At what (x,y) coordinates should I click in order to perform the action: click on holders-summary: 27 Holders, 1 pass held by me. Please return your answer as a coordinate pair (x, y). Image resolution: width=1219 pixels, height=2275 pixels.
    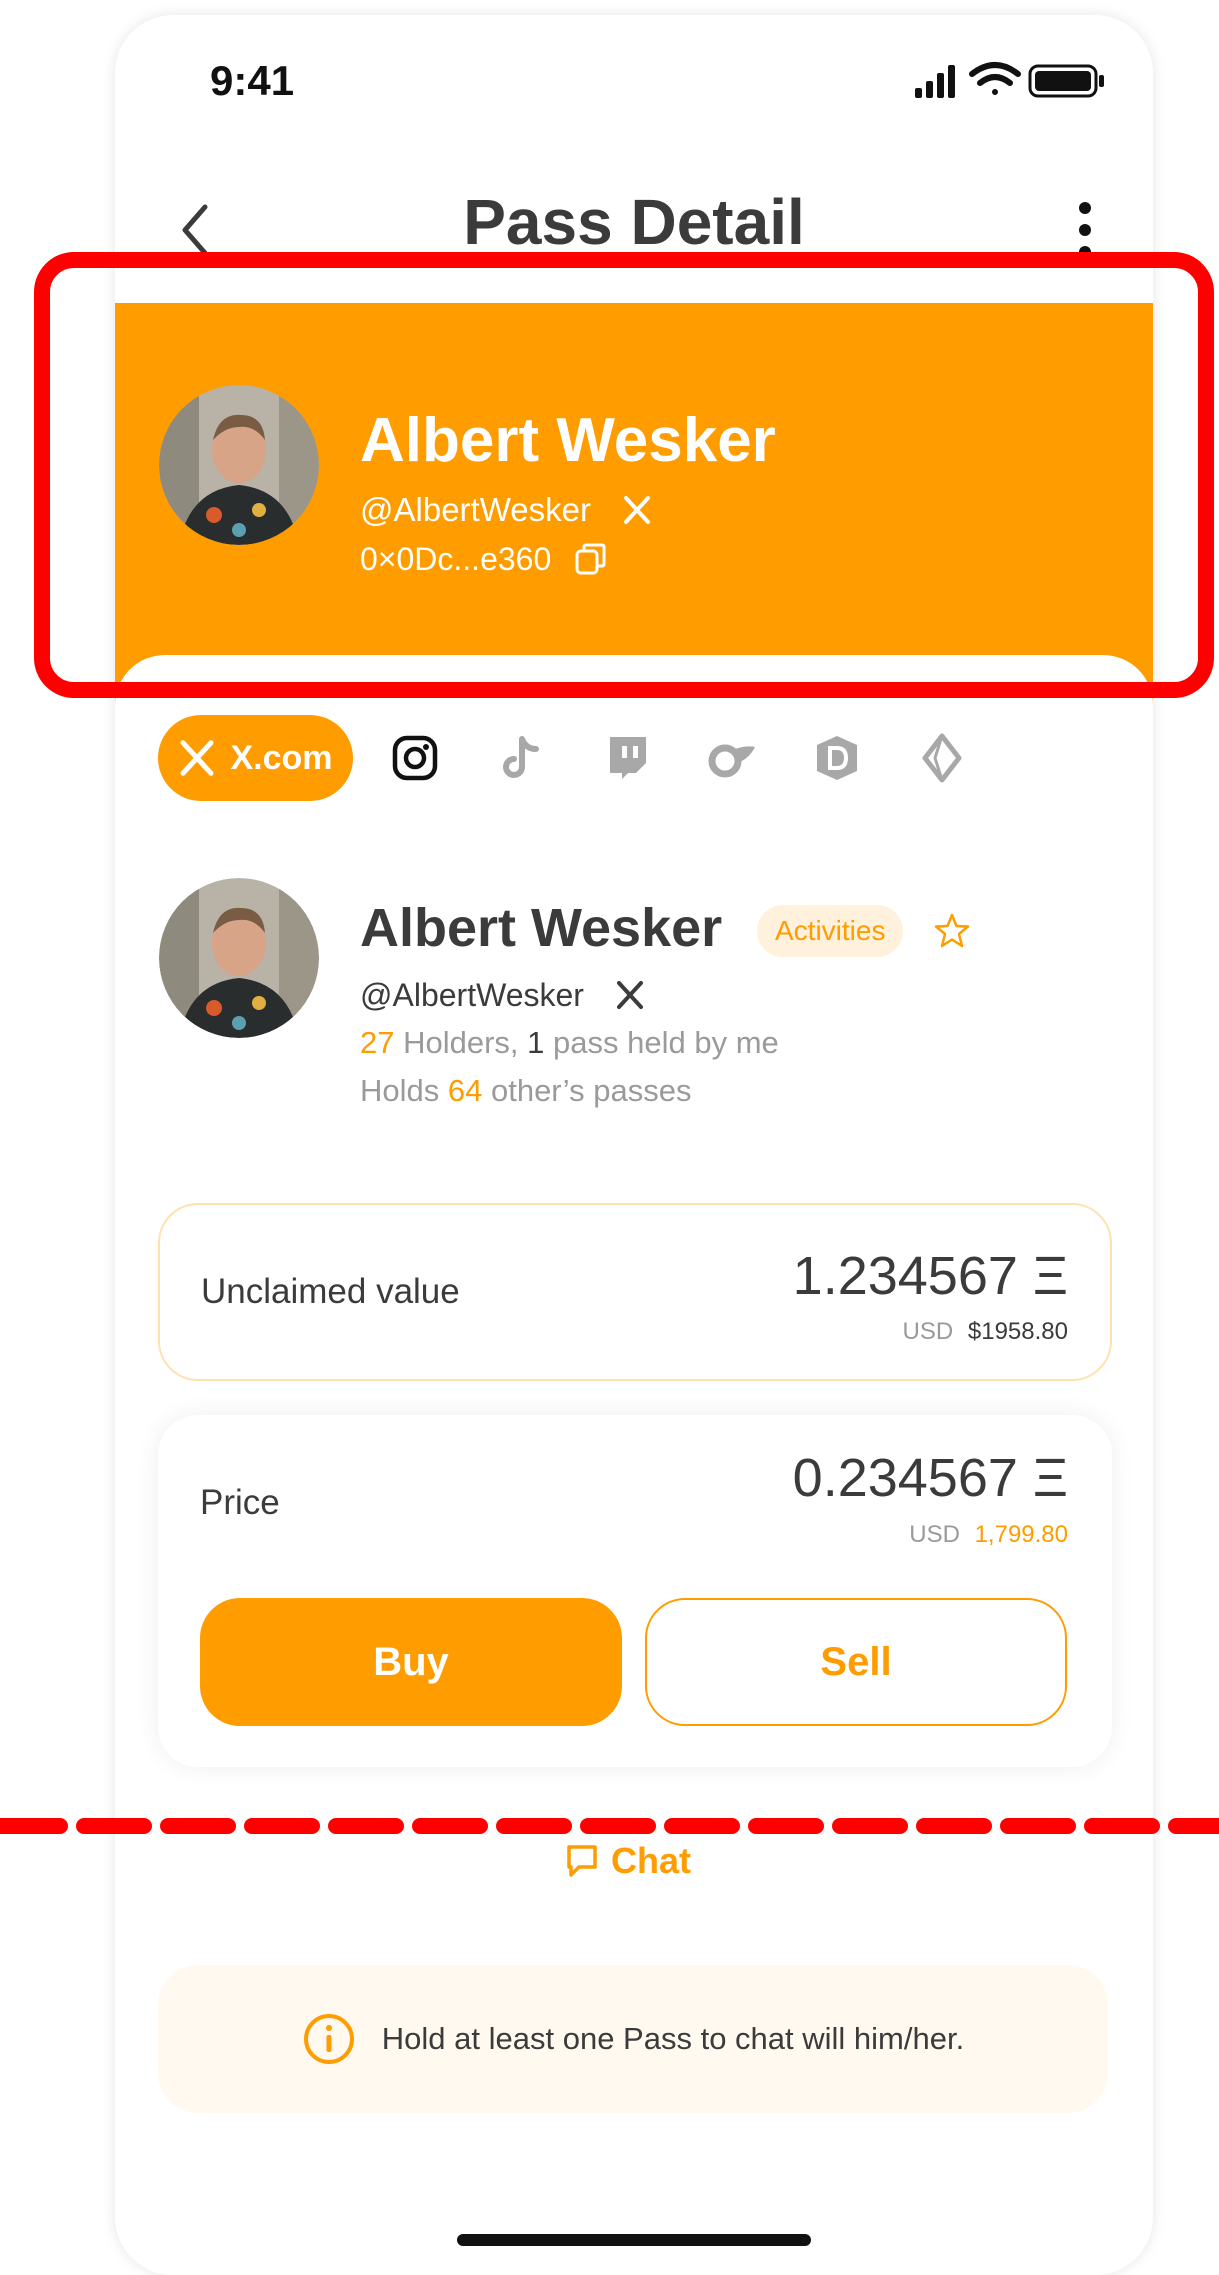
    Looking at the image, I should click on (569, 1043).